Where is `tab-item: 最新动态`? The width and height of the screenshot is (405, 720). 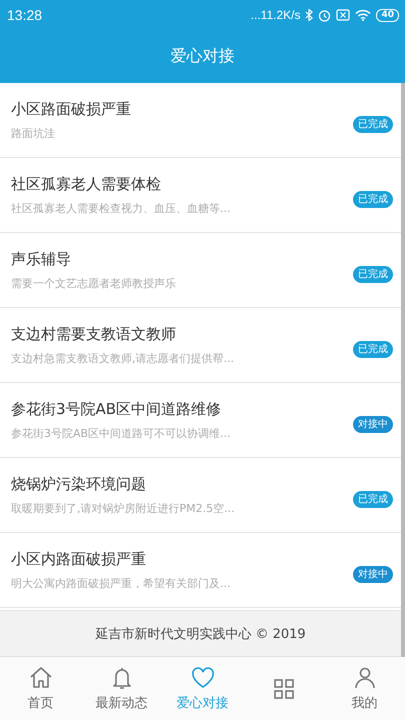
tab-item: 最新动态 is located at coordinates (121, 688).